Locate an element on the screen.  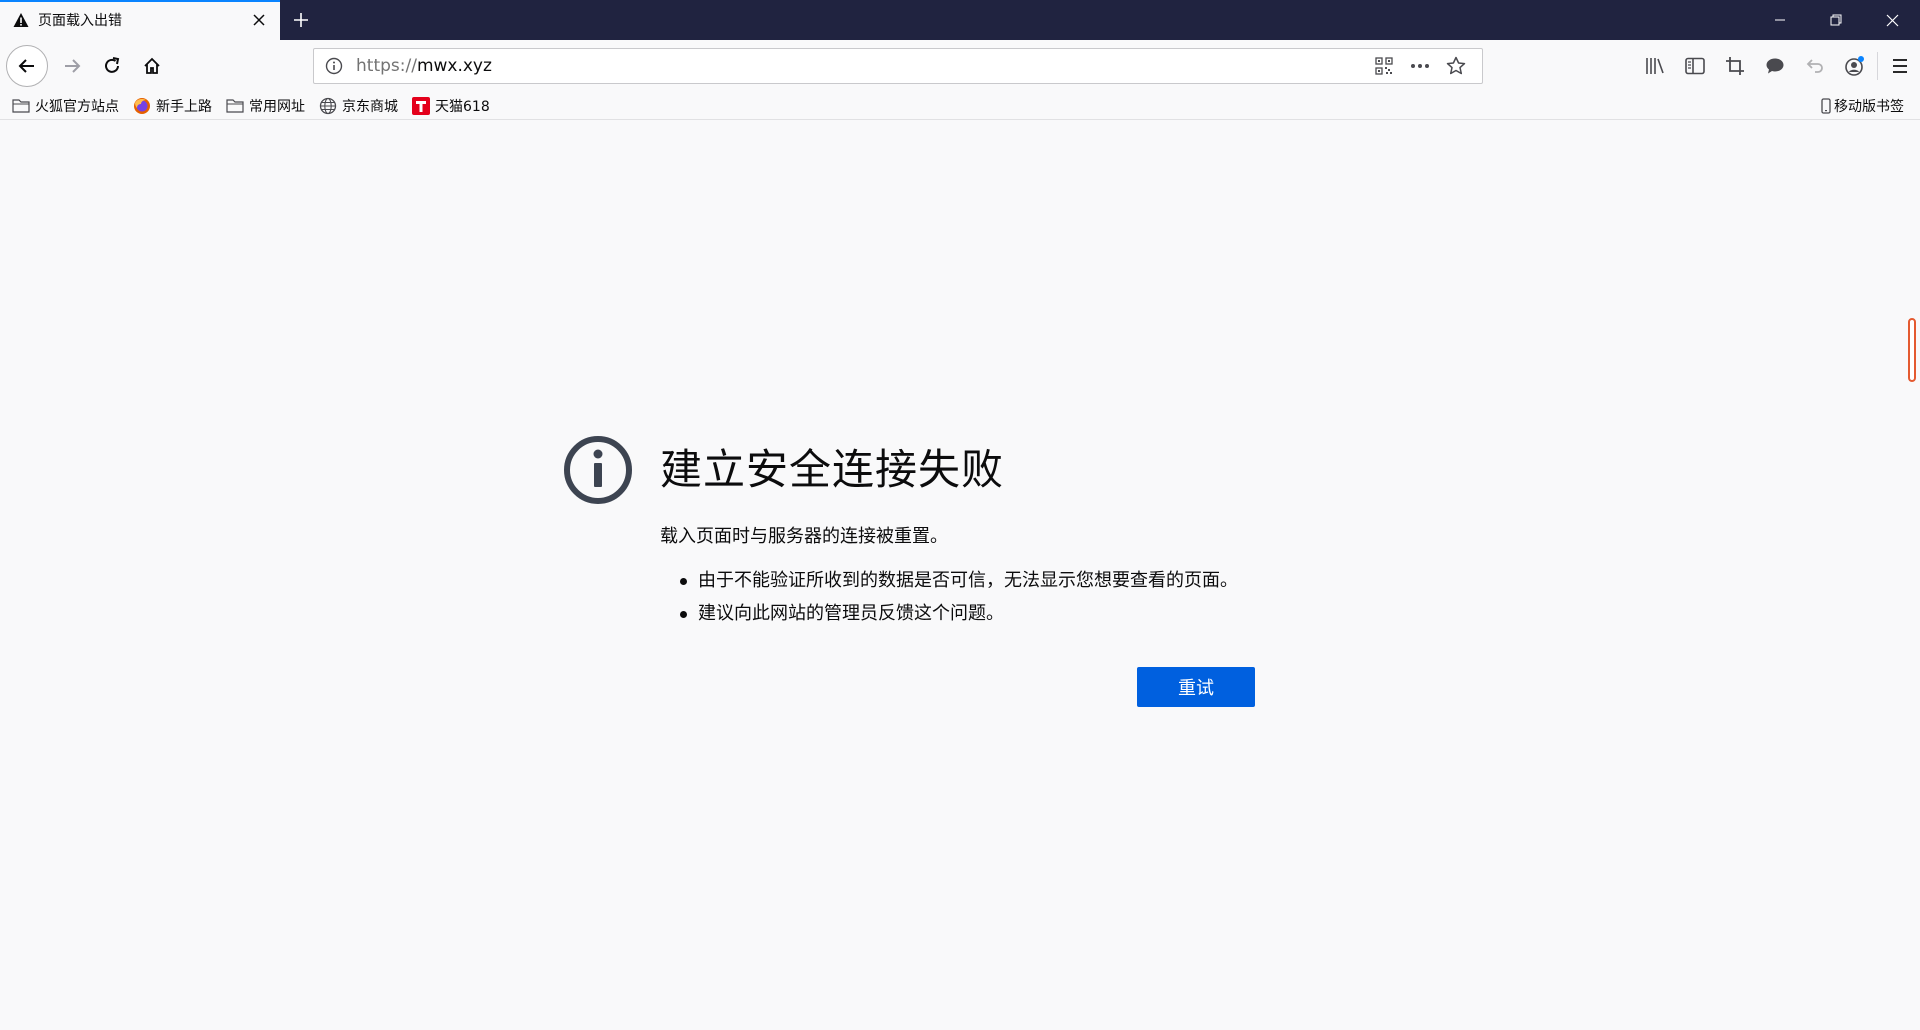
sidebar-icon is located at coordinates (1695, 66).